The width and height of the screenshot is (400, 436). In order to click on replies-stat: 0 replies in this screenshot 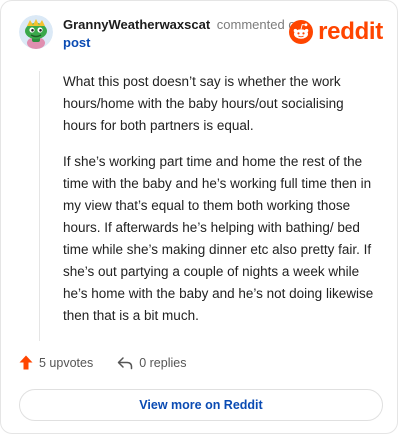, I will do `click(151, 363)`.